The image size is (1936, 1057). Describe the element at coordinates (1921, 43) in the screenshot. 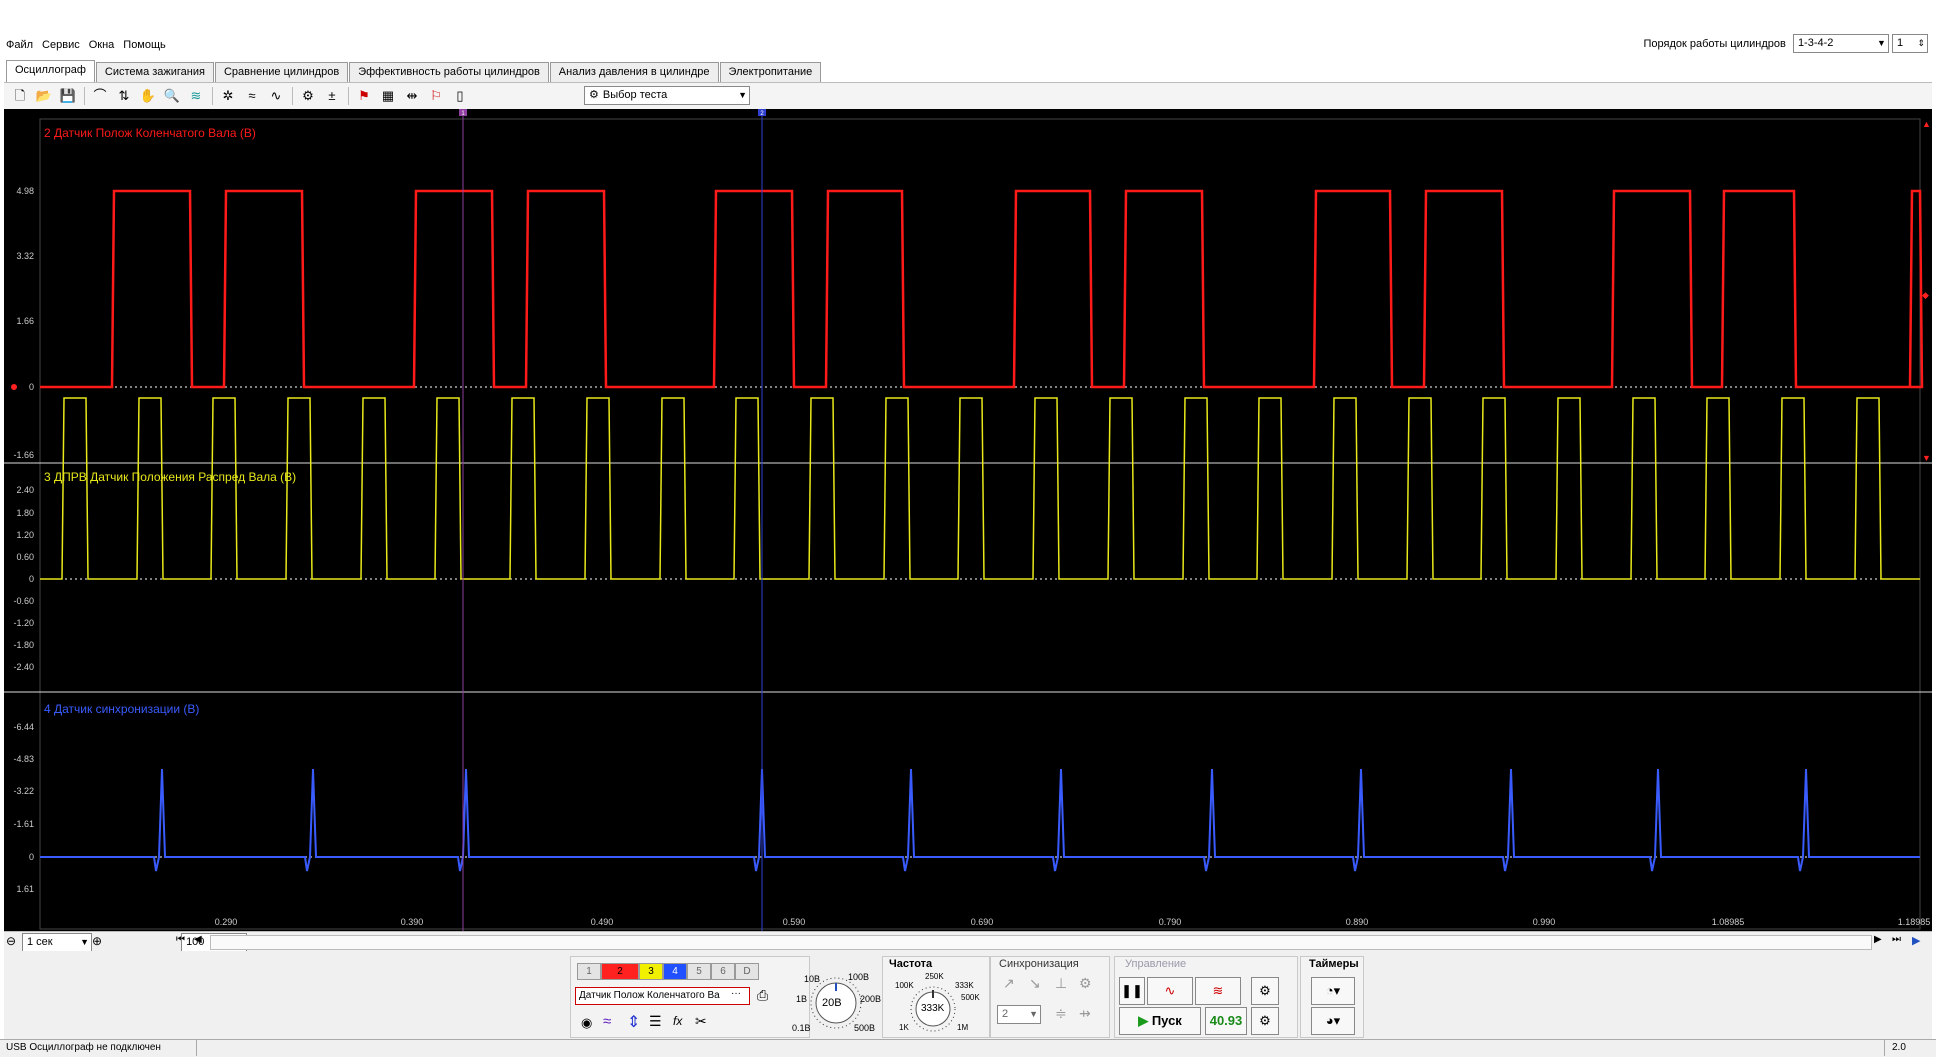

I see `spin-arrows-icon: ⇕` at that location.